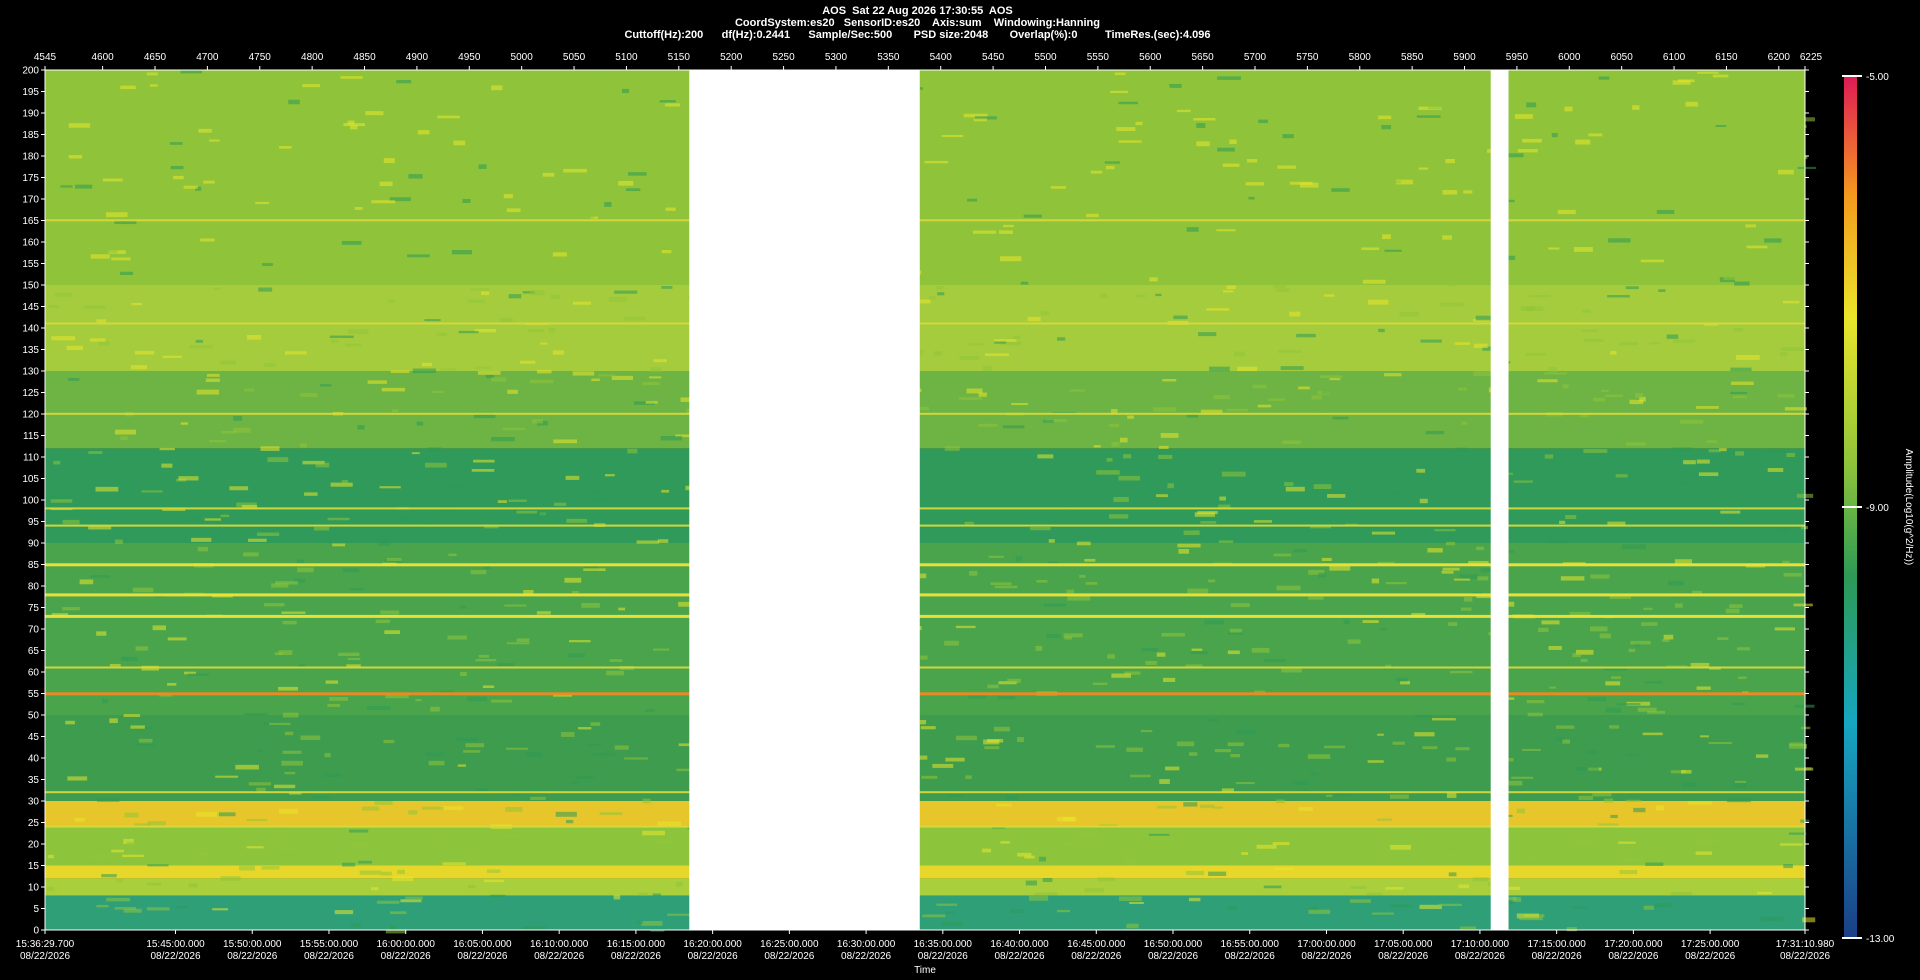 This screenshot has height=980, width=1920. I want to click on x-axis-label: Time, so click(925, 970).